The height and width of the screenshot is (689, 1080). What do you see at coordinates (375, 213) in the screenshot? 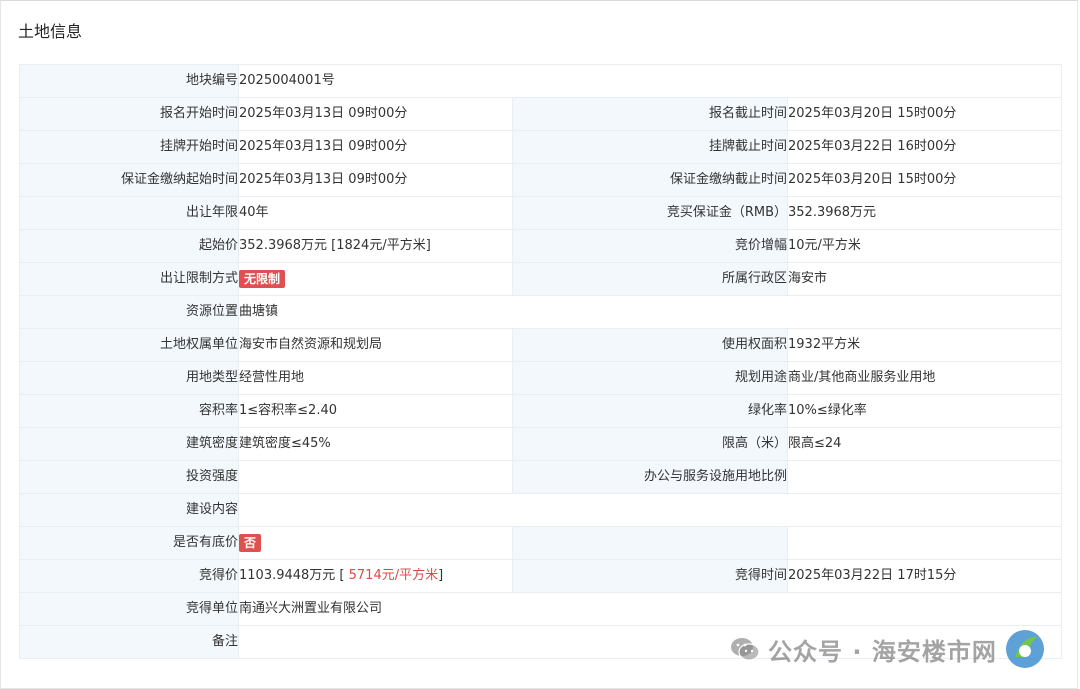
I see `value-lease-term: 40年` at bounding box center [375, 213].